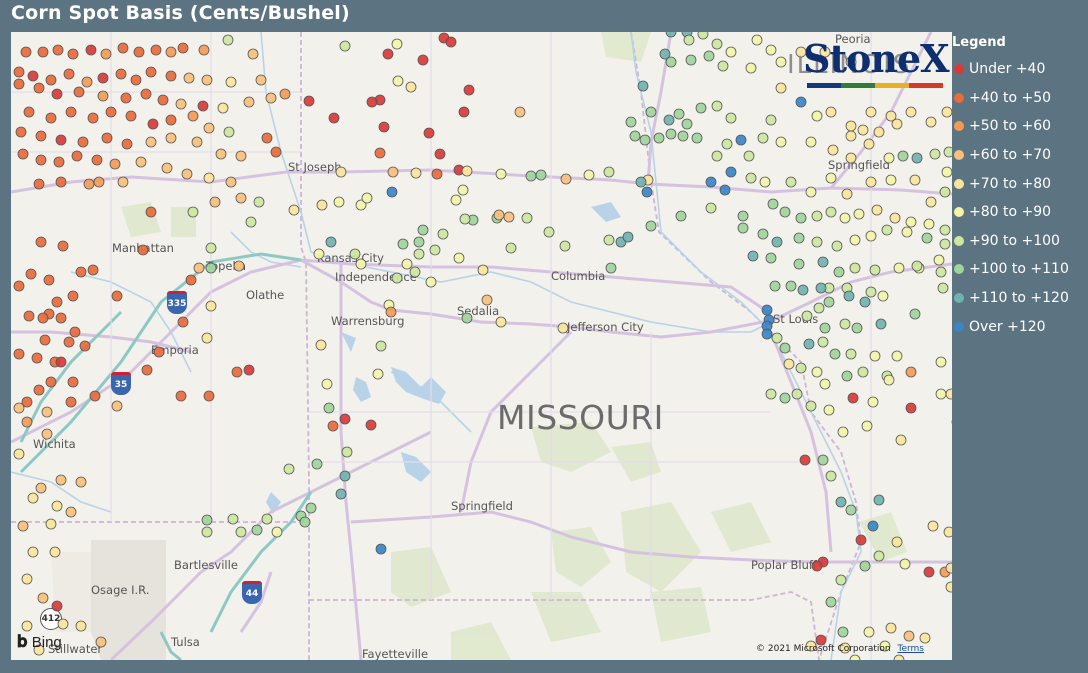 The width and height of the screenshot is (1088, 673). What do you see at coordinates (1020, 155) in the screenshot?
I see `legend-item: +60 to +70` at bounding box center [1020, 155].